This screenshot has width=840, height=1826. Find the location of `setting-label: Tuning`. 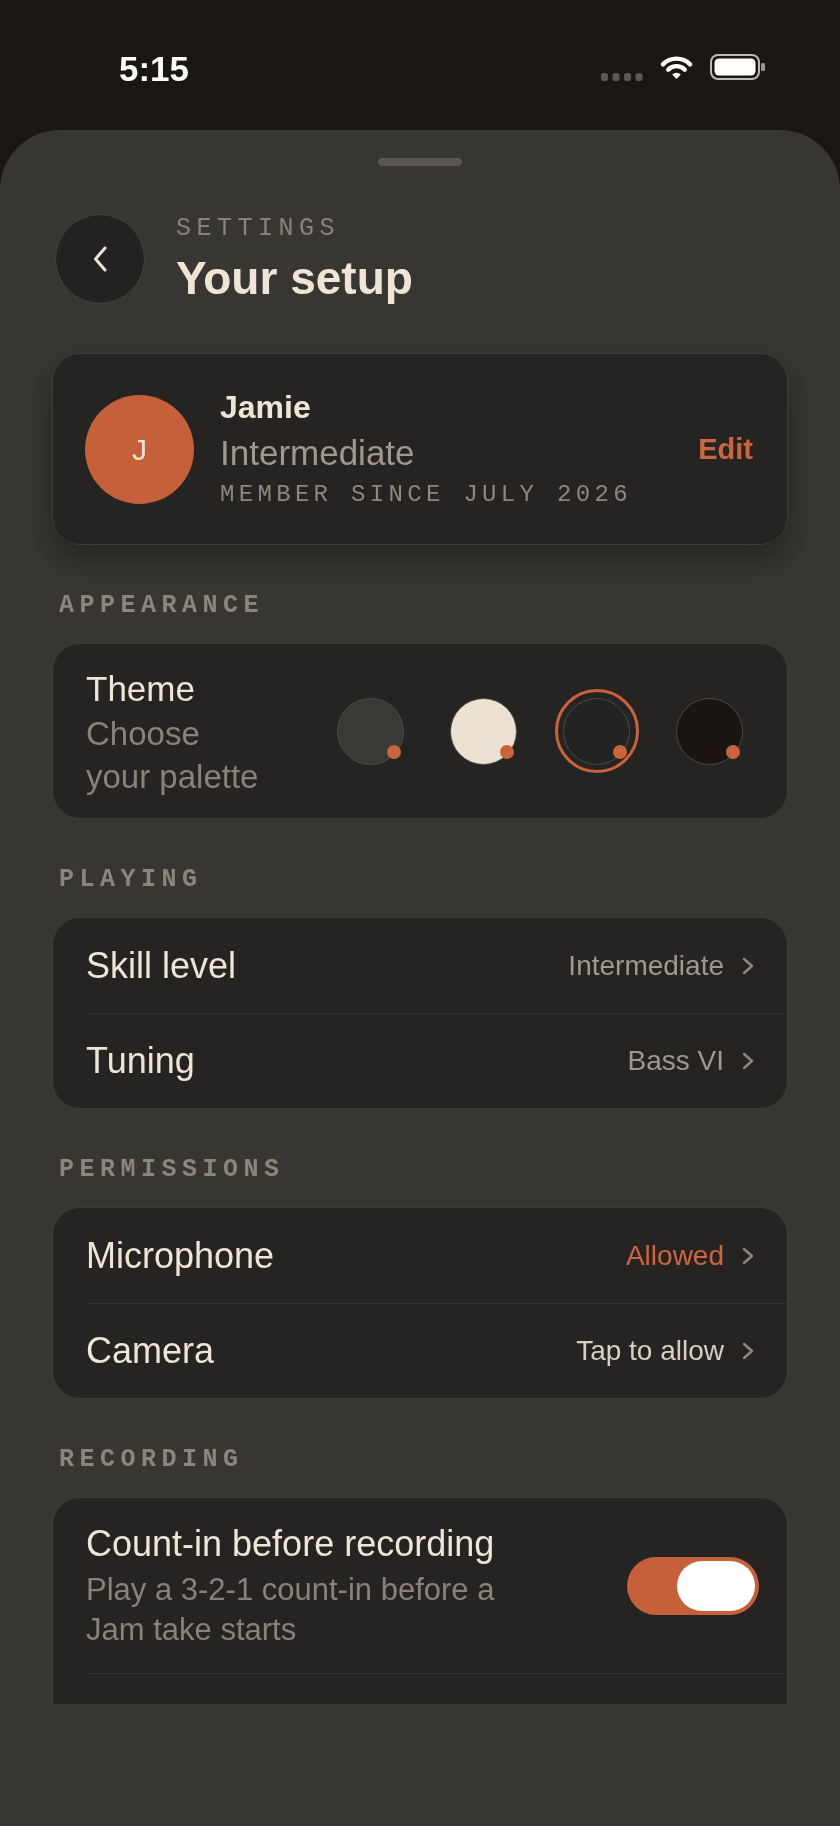

setting-label: Tuning is located at coordinates (140, 1061).